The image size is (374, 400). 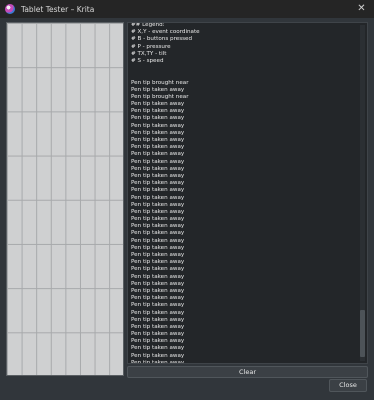 I want to click on log-line: # P - pressure, so click(x=151, y=46).